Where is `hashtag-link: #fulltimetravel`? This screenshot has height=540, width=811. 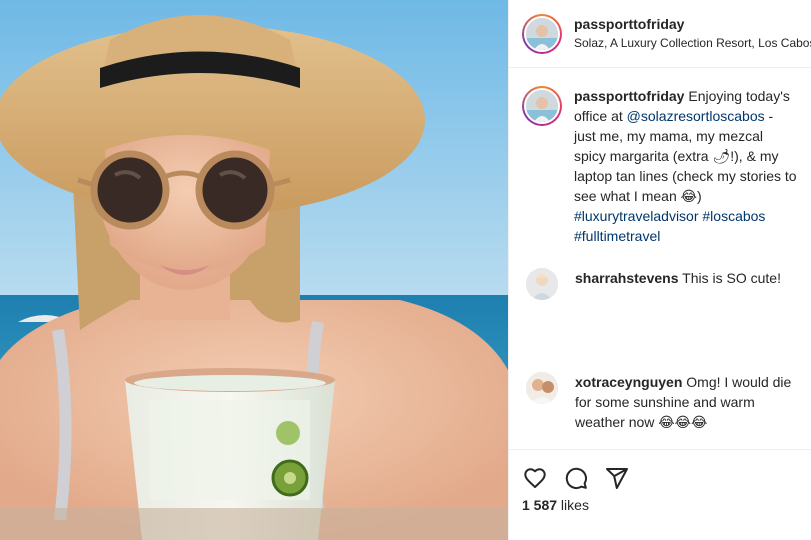 hashtag-link: #fulltimetravel is located at coordinates (617, 236).